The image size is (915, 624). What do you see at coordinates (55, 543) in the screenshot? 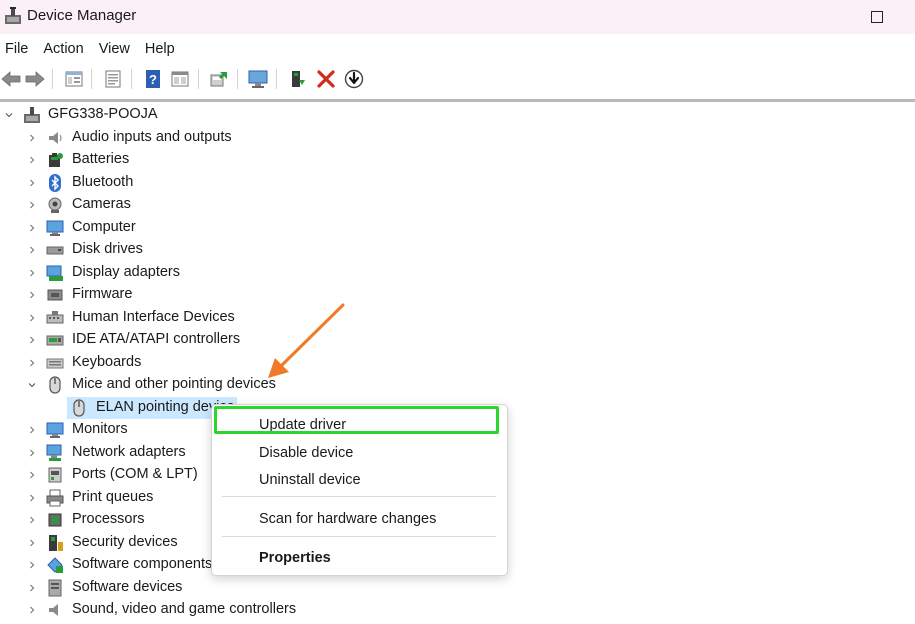
I see `security-device-icon` at bounding box center [55, 543].